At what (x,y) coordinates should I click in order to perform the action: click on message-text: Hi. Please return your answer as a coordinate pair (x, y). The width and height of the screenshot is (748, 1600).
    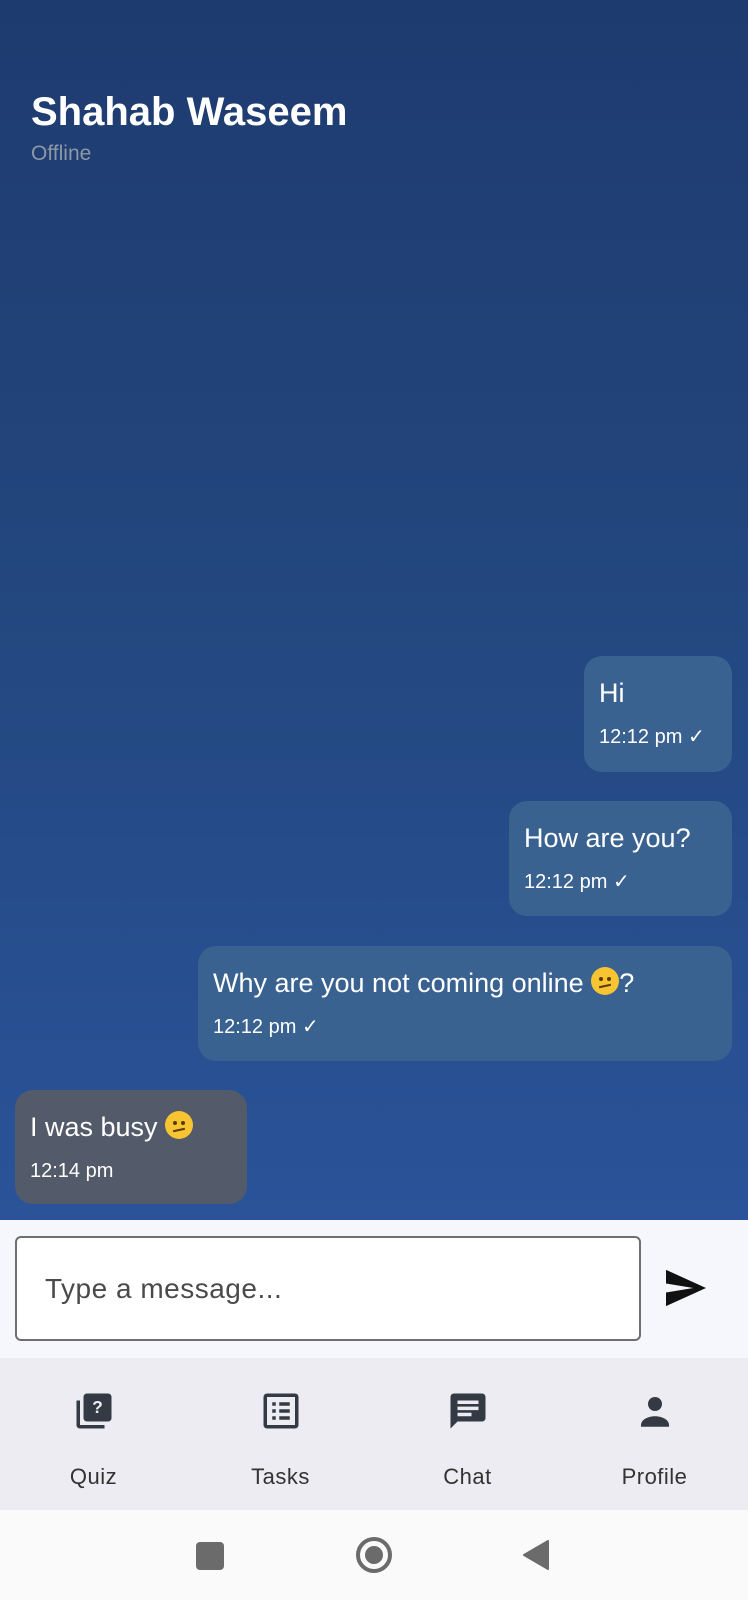
    Looking at the image, I should click on (612, 693).